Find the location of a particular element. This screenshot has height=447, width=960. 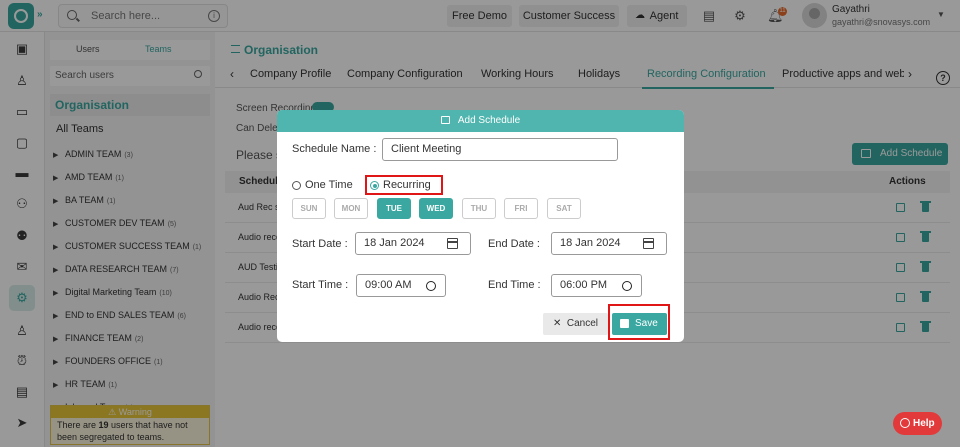

day-toggle-tue: TUE is located at coordinates (394, 208).